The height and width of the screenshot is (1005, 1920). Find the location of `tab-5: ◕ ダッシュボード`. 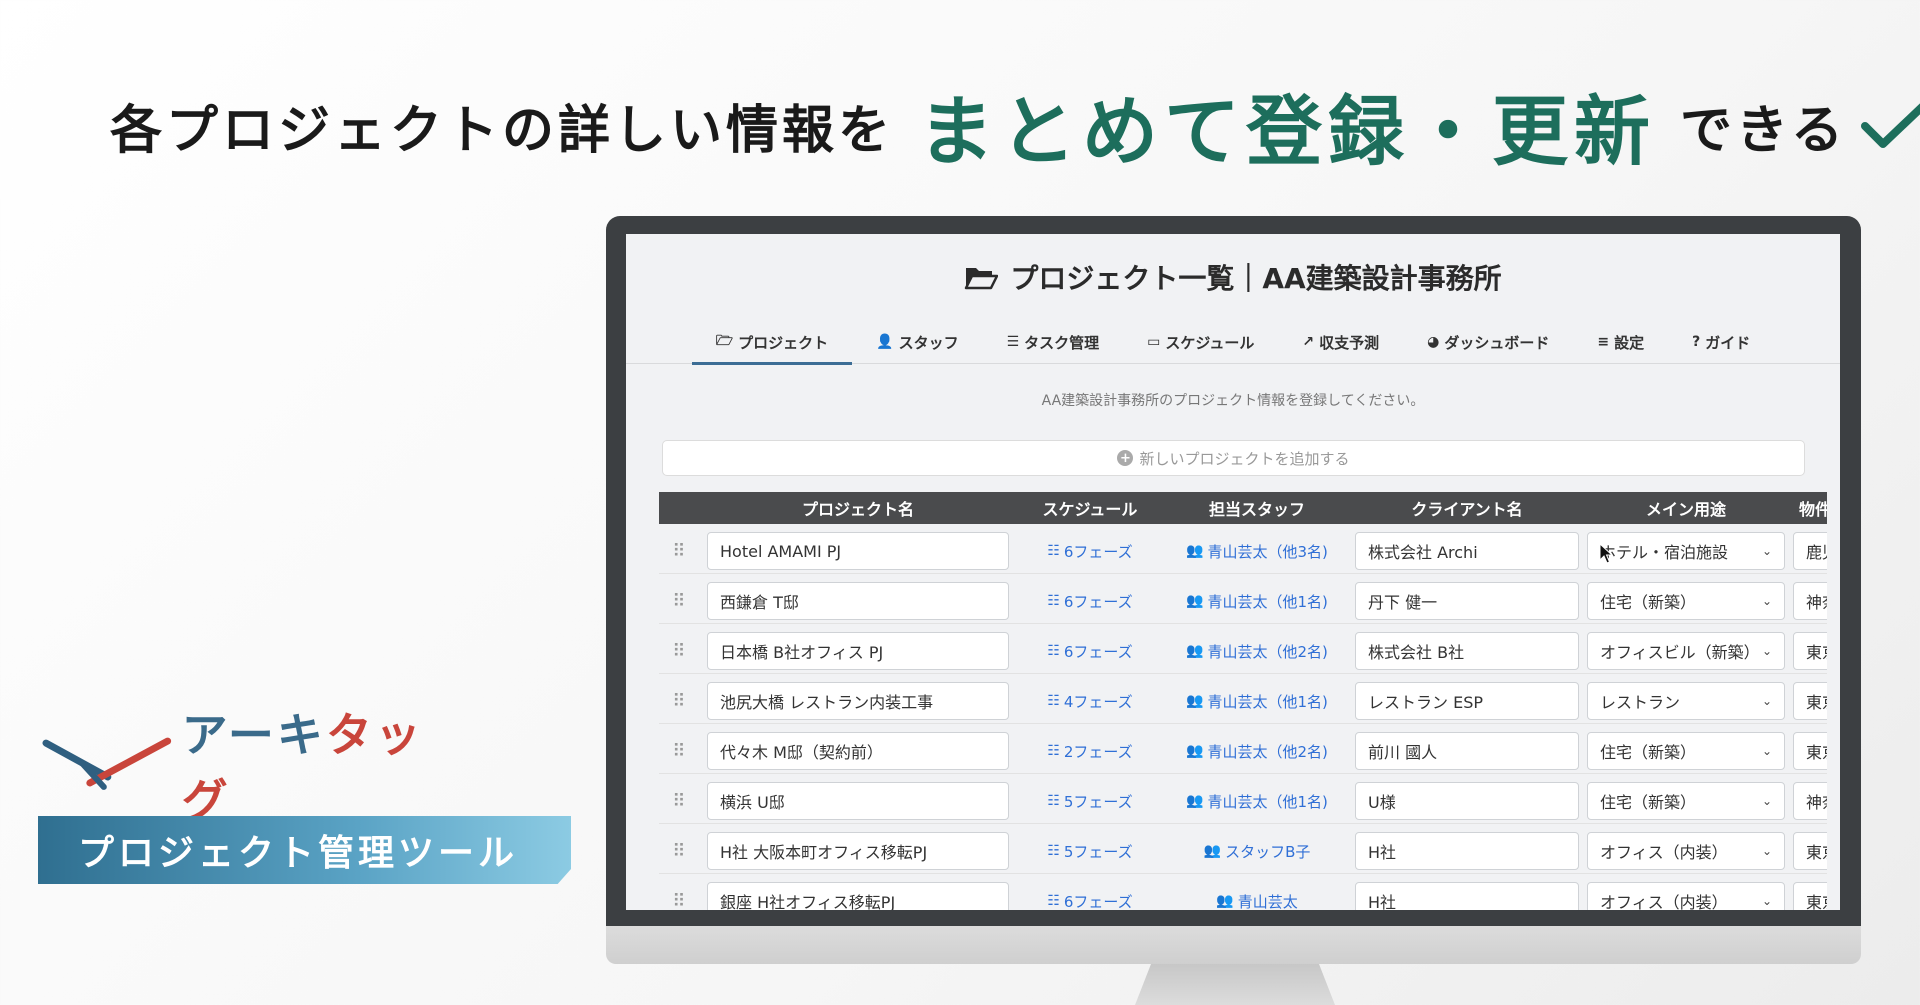

tab-5: ◕ ダッシュボード is located at coordinates (1488, 342).